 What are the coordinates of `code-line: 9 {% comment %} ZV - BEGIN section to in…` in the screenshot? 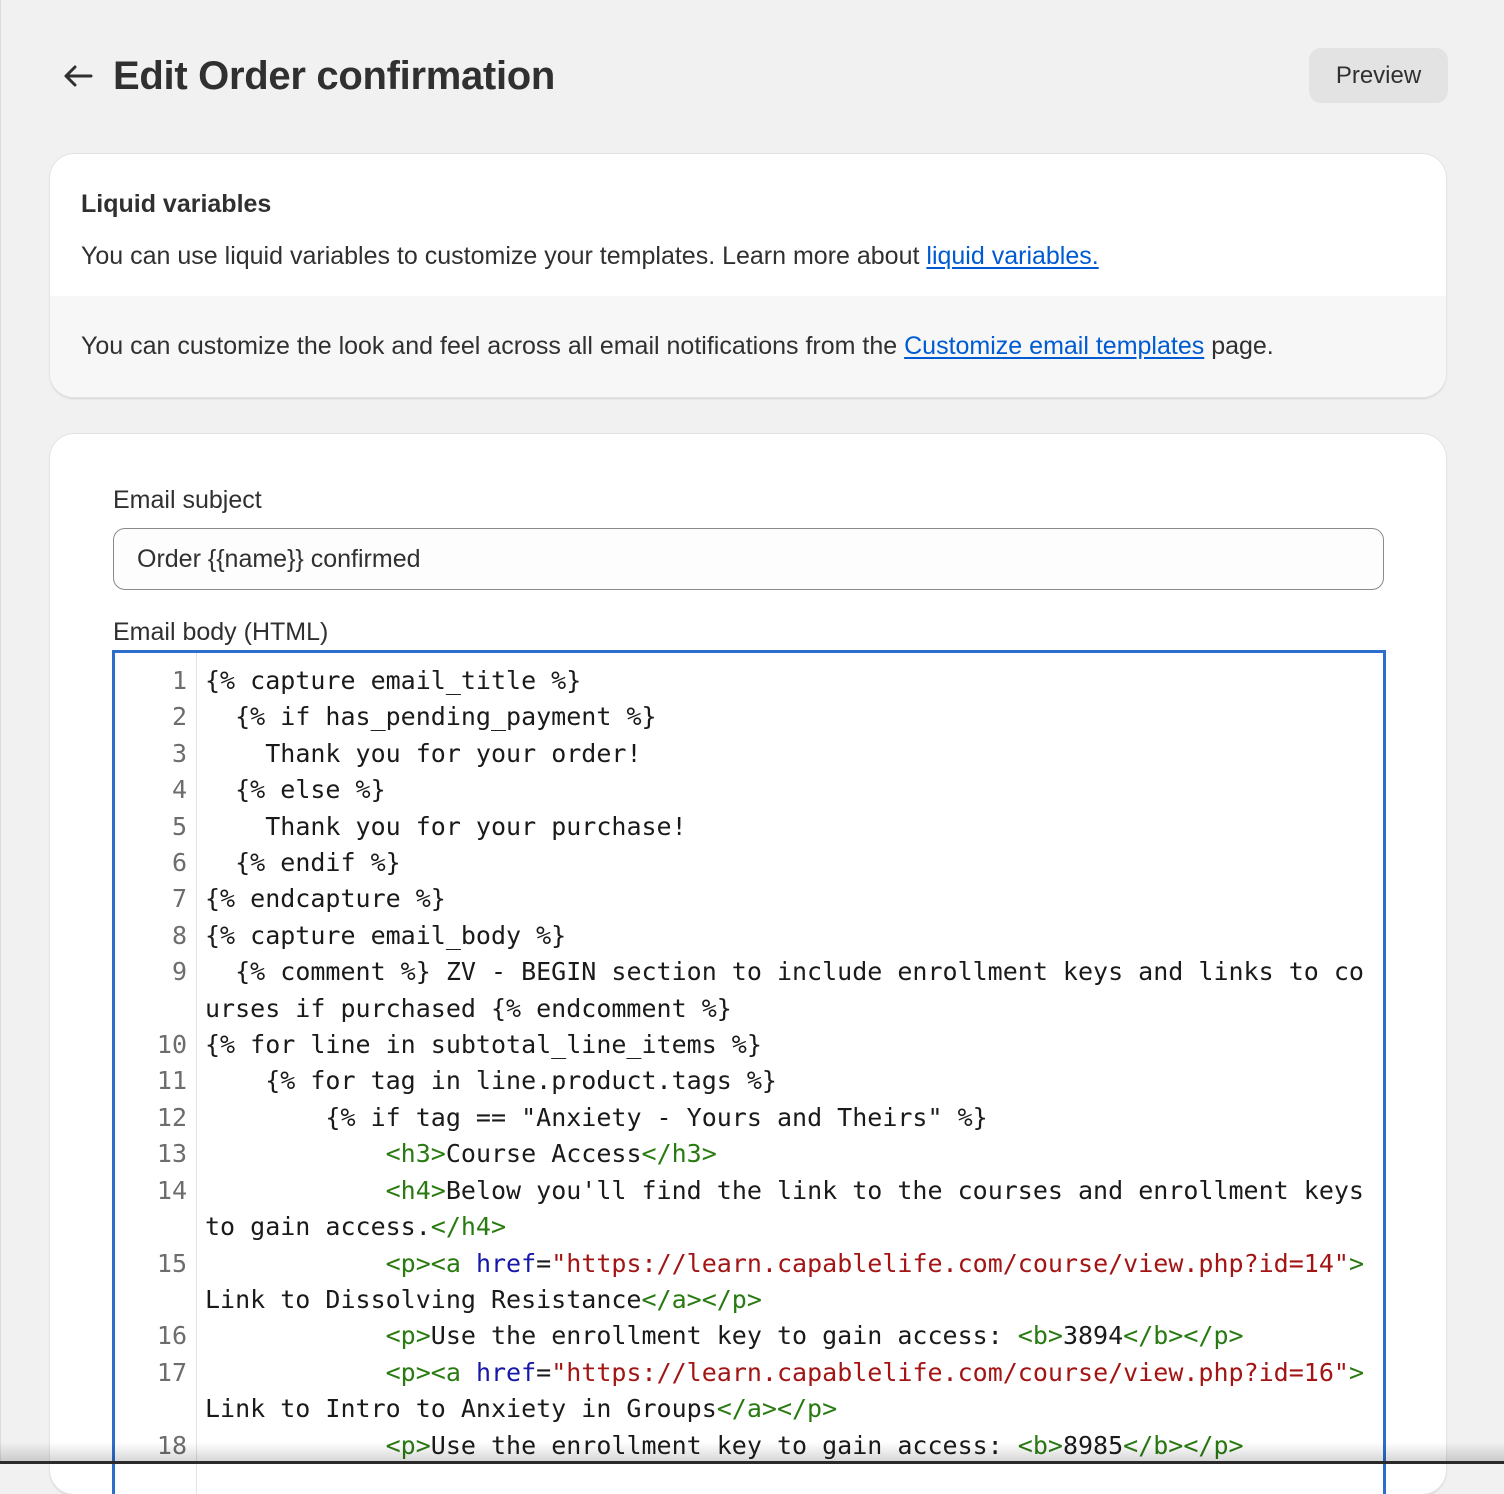 It's located at (749, 990).